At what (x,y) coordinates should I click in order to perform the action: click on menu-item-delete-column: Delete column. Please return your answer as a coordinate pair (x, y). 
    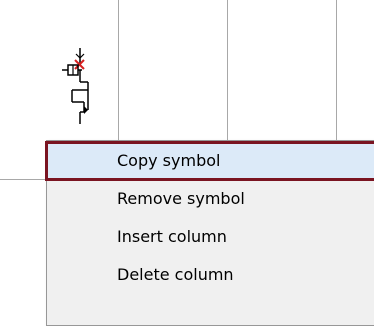
    Looking at the image, I should click on (212, 275).